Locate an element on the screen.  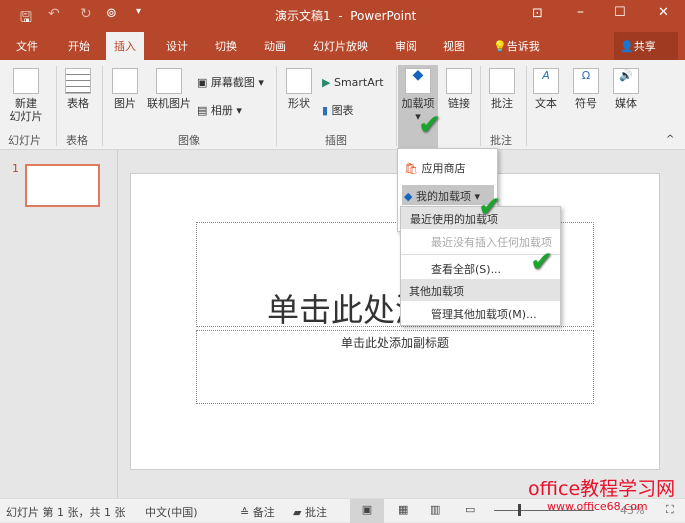
chart-icon: ▮ is located at coordinates (327, 110).